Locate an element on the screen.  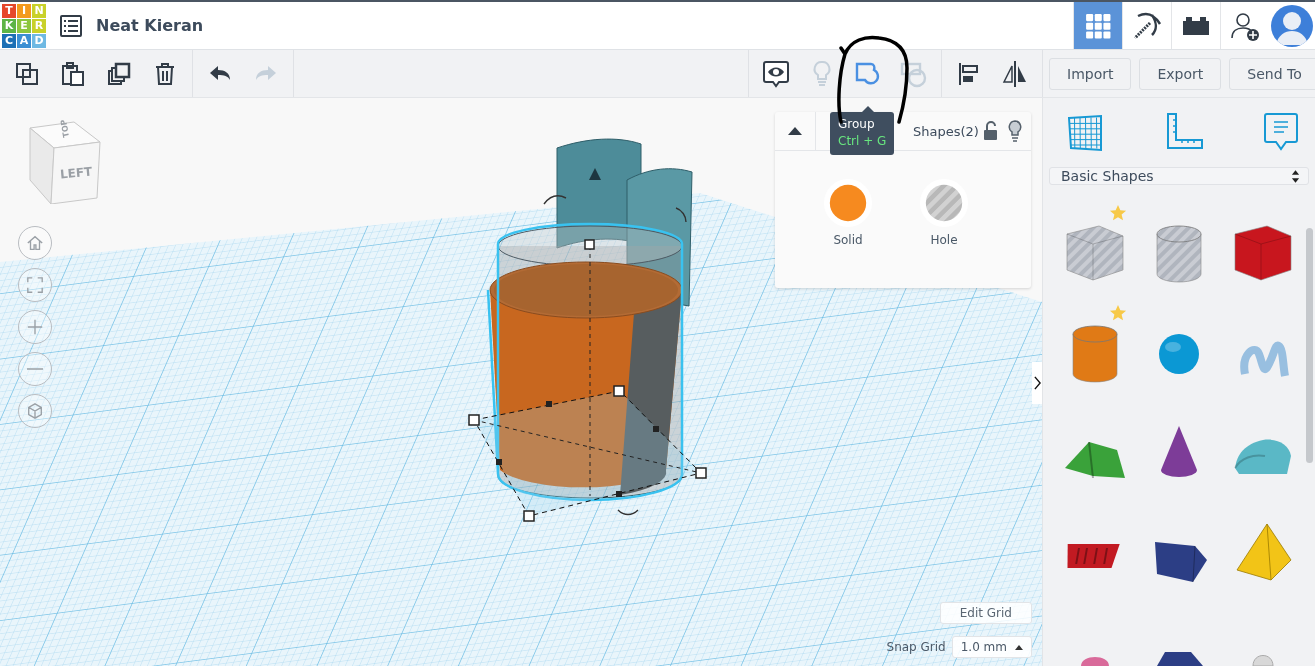
add-user-icon is located at coordinates (1245, 25).